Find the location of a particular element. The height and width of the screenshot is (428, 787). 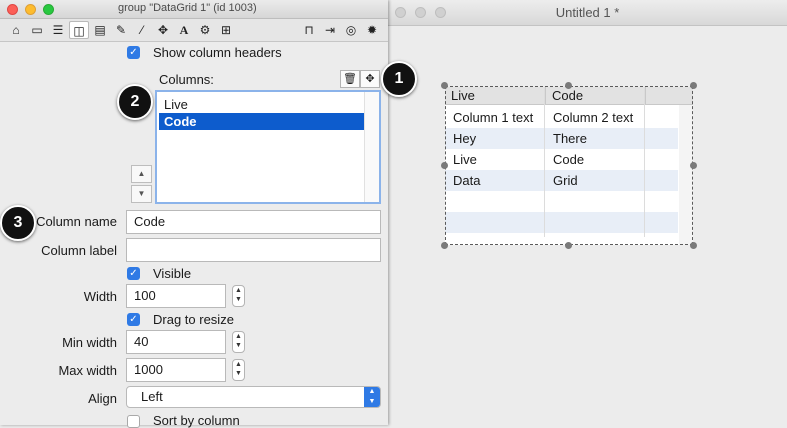

min-width-stepper: ▲ ▼ is located at coordinates (238, 342).